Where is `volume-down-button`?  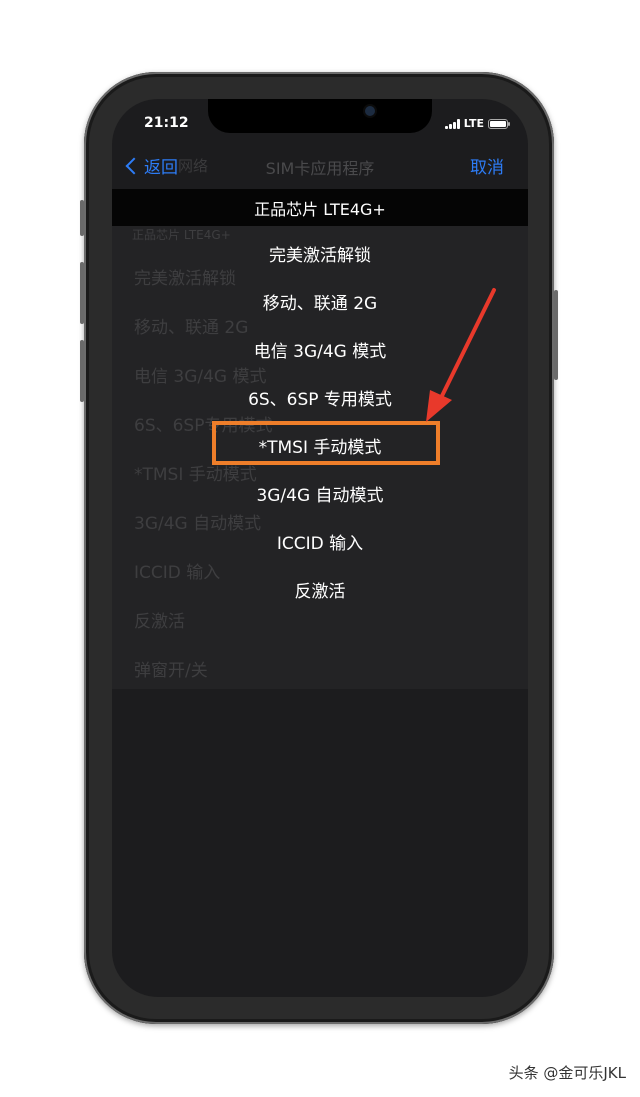 volume-down-button is located at coordinates (82, 371).